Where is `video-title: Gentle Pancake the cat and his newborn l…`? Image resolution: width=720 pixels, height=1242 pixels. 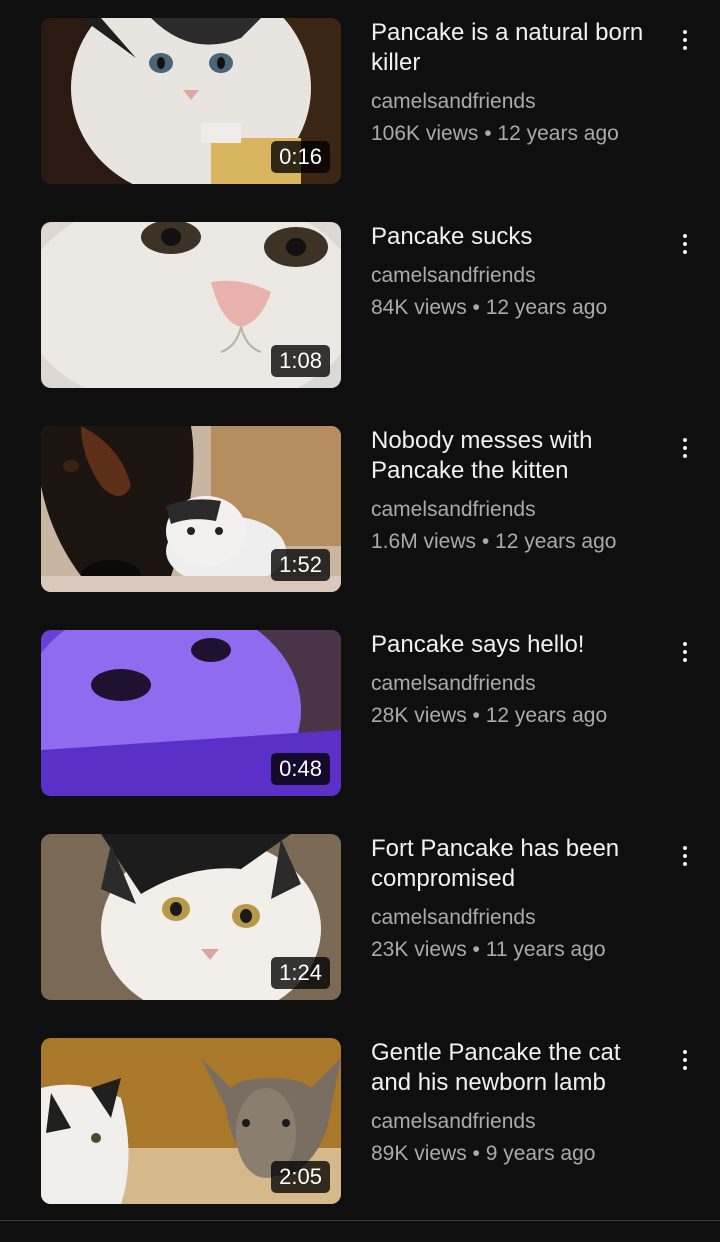
video-title: Gentle Pancake the cat and his newborn l… is located at coordinates (516, 1068).